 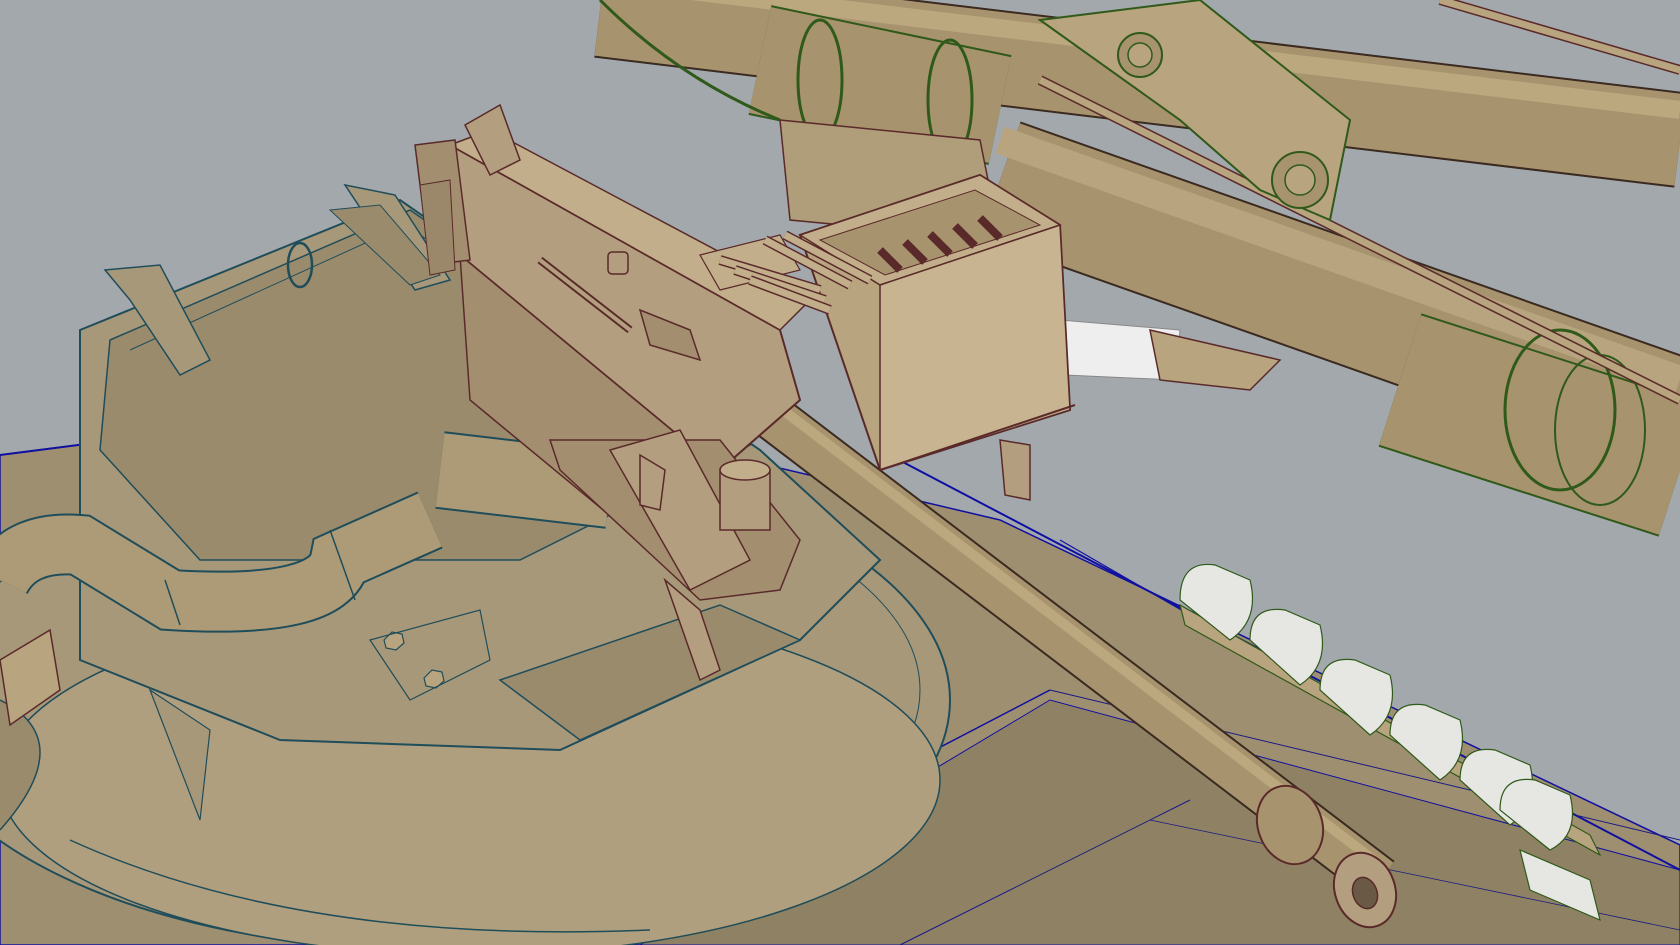 I want to click on mg-knob, so click(x=618, y=263).